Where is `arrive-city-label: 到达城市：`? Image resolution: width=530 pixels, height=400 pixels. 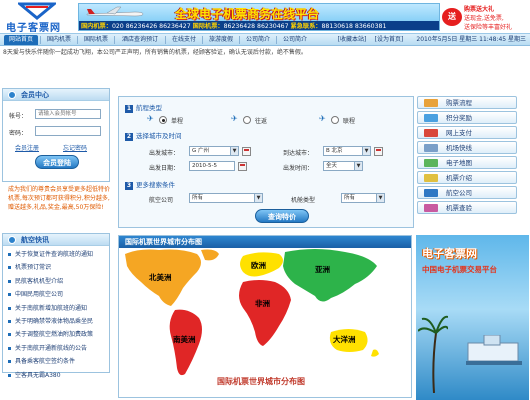 arrive-city-label: 到达城市： is located at coordinates (298, 153).